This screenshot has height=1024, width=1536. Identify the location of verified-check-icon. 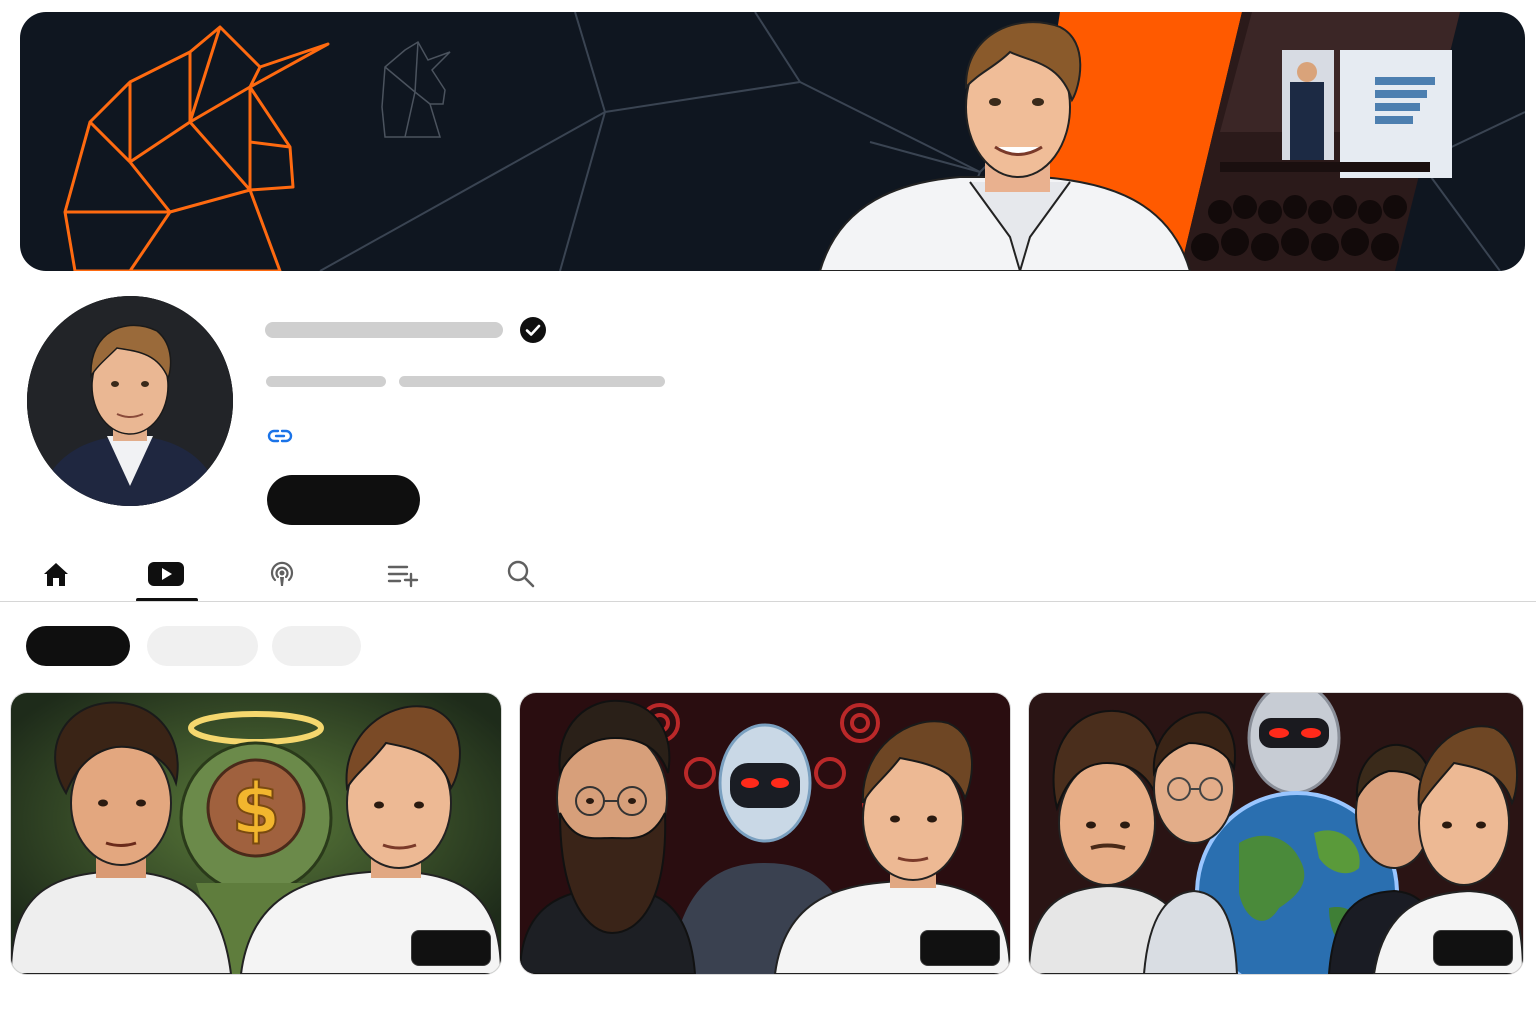
(533, 330).